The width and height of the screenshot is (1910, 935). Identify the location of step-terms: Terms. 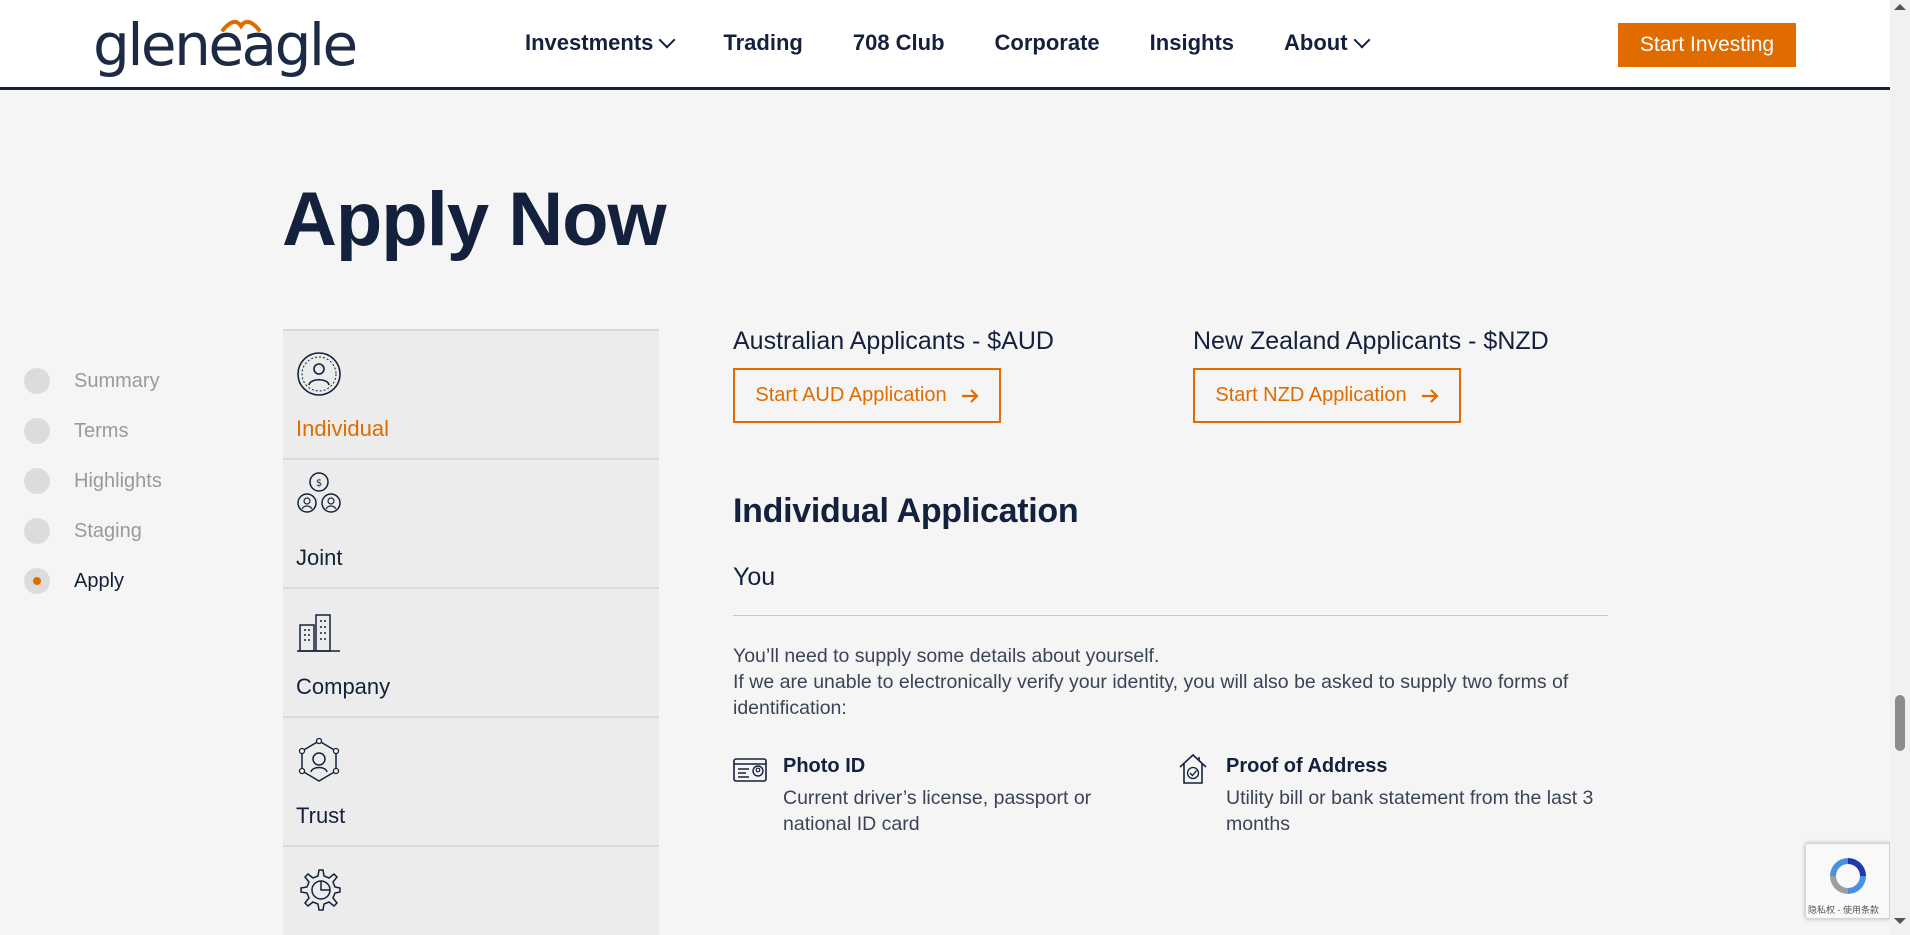
(93, 431).